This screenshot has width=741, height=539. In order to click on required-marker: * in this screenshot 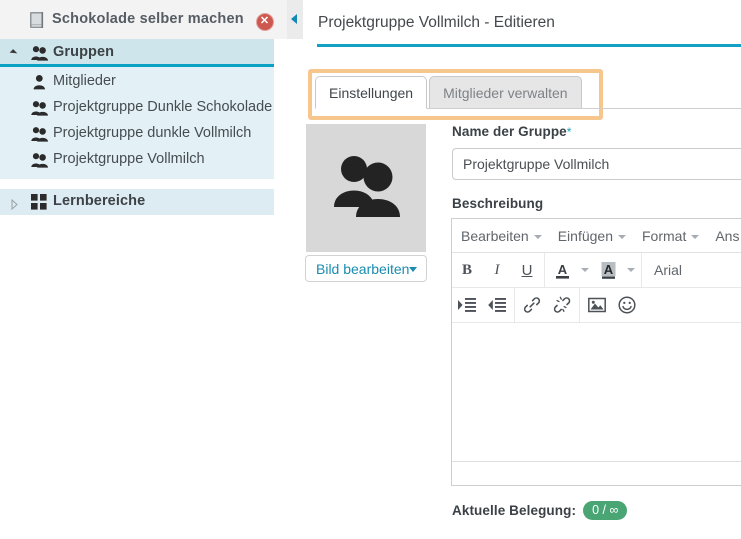, I will do `click(569, 132)`.